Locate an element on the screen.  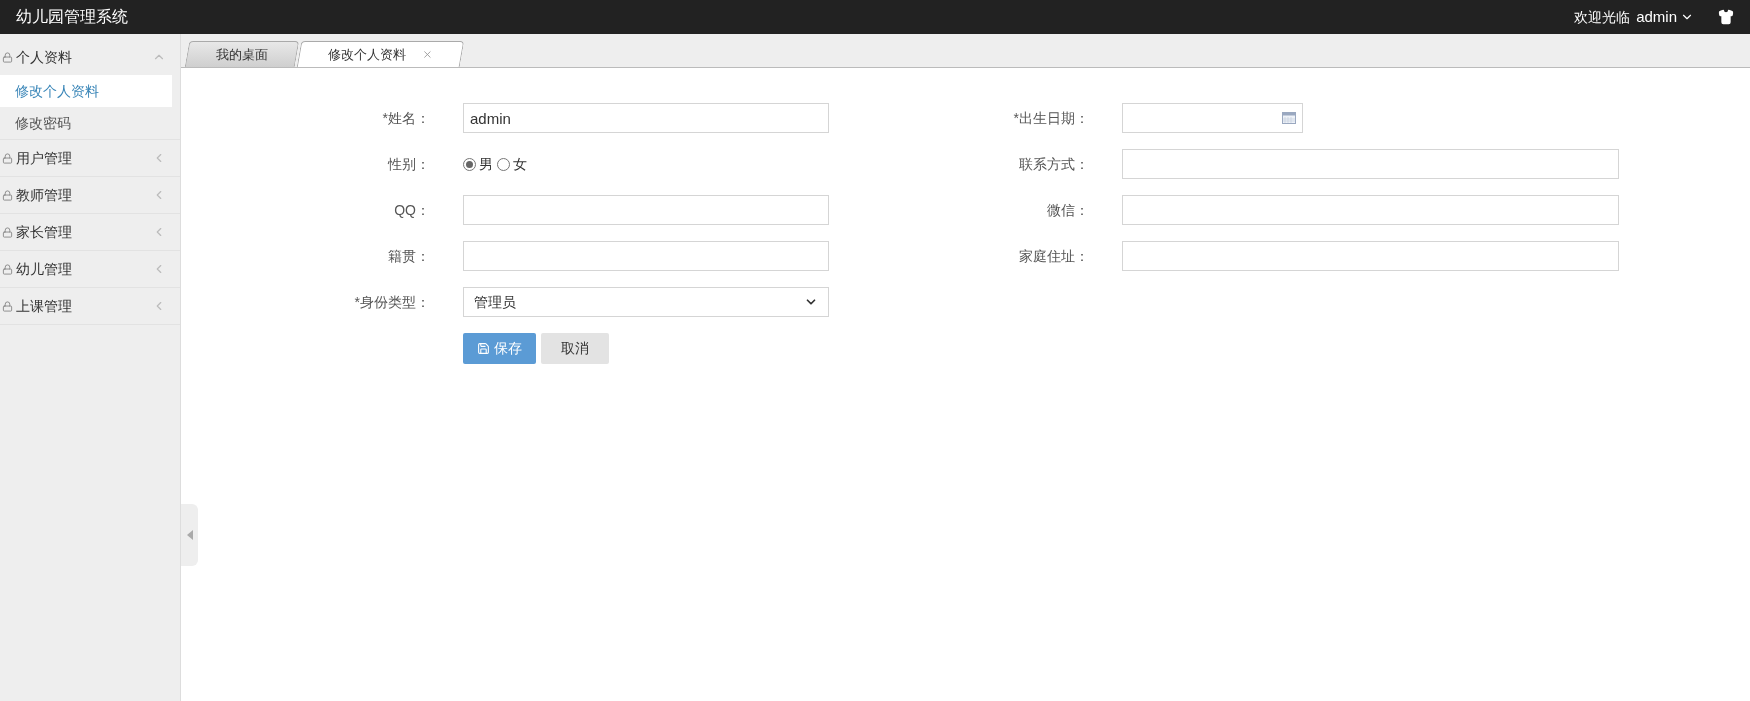
close-icon is located at coordinates (427, 54).